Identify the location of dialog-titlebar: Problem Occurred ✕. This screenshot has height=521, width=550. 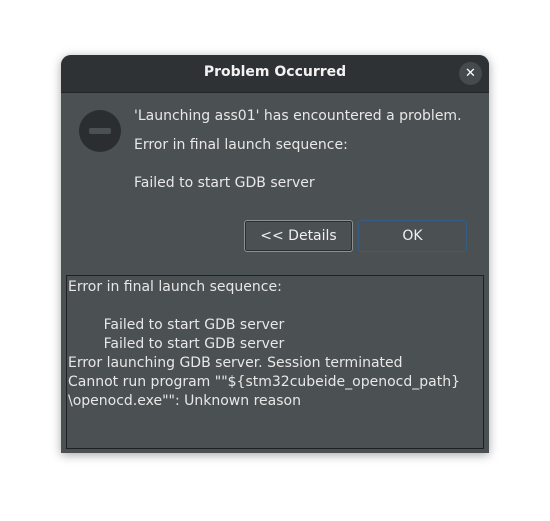
(275, 74).